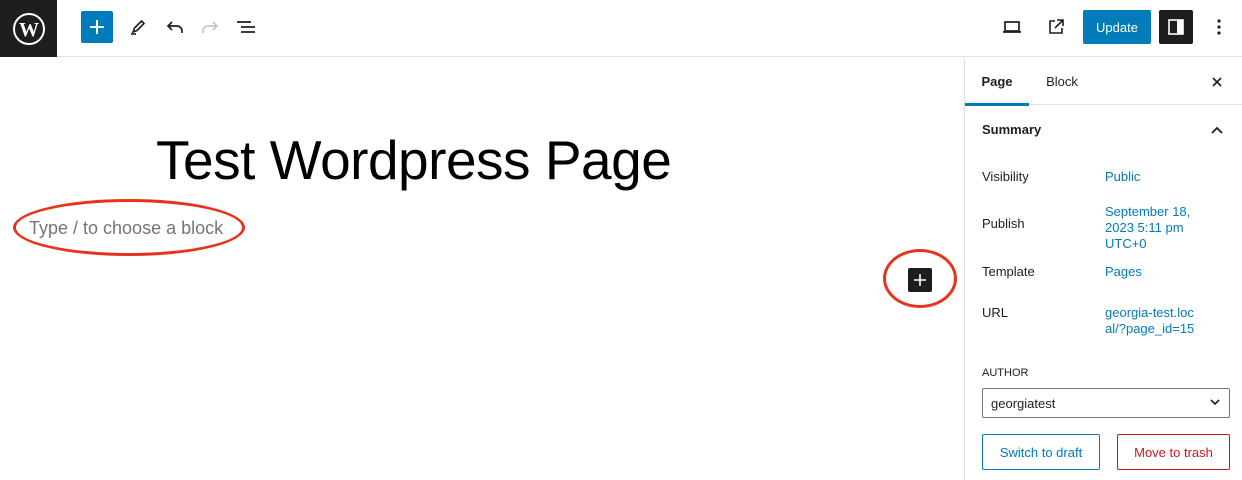  What do you see at coordinates (1012, 27) in the screenshot?
I see `laptop-icon` at bounding box center [1012, 27].